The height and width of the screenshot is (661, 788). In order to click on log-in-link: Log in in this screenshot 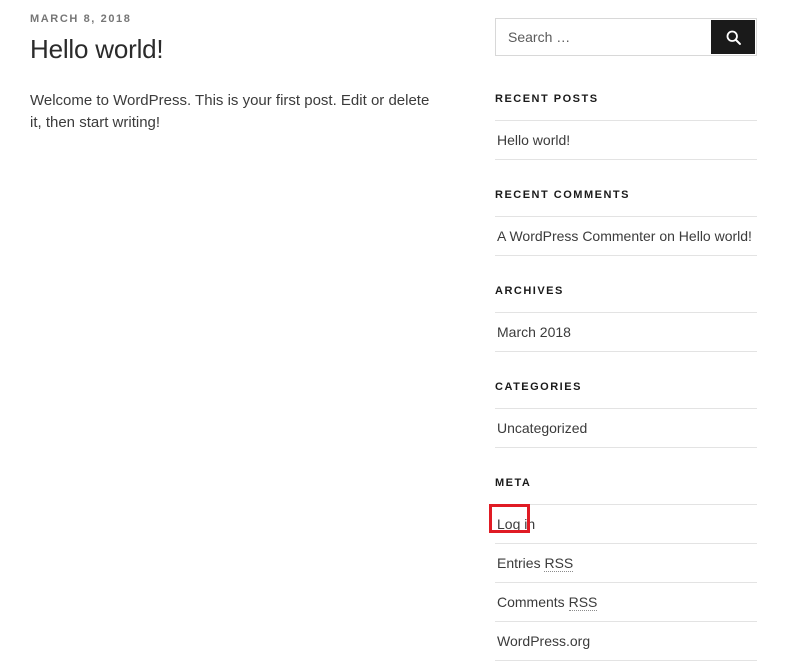, I will do `click(516, 524)`.